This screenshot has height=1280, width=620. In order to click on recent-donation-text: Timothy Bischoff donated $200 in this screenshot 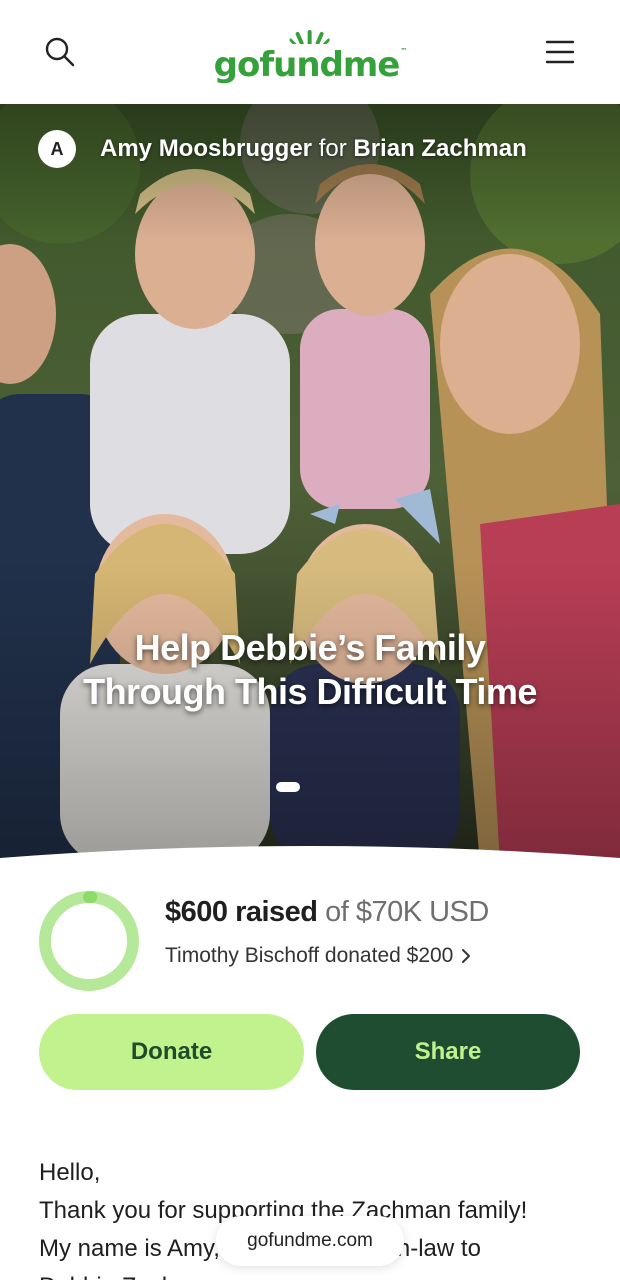, I will do `click(309, 955)`.